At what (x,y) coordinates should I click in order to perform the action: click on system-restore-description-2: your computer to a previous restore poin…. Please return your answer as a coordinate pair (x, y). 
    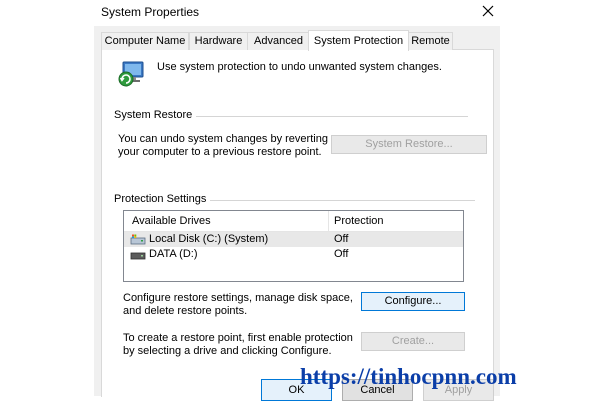
    Looking at the image, I should click on (220, 152).